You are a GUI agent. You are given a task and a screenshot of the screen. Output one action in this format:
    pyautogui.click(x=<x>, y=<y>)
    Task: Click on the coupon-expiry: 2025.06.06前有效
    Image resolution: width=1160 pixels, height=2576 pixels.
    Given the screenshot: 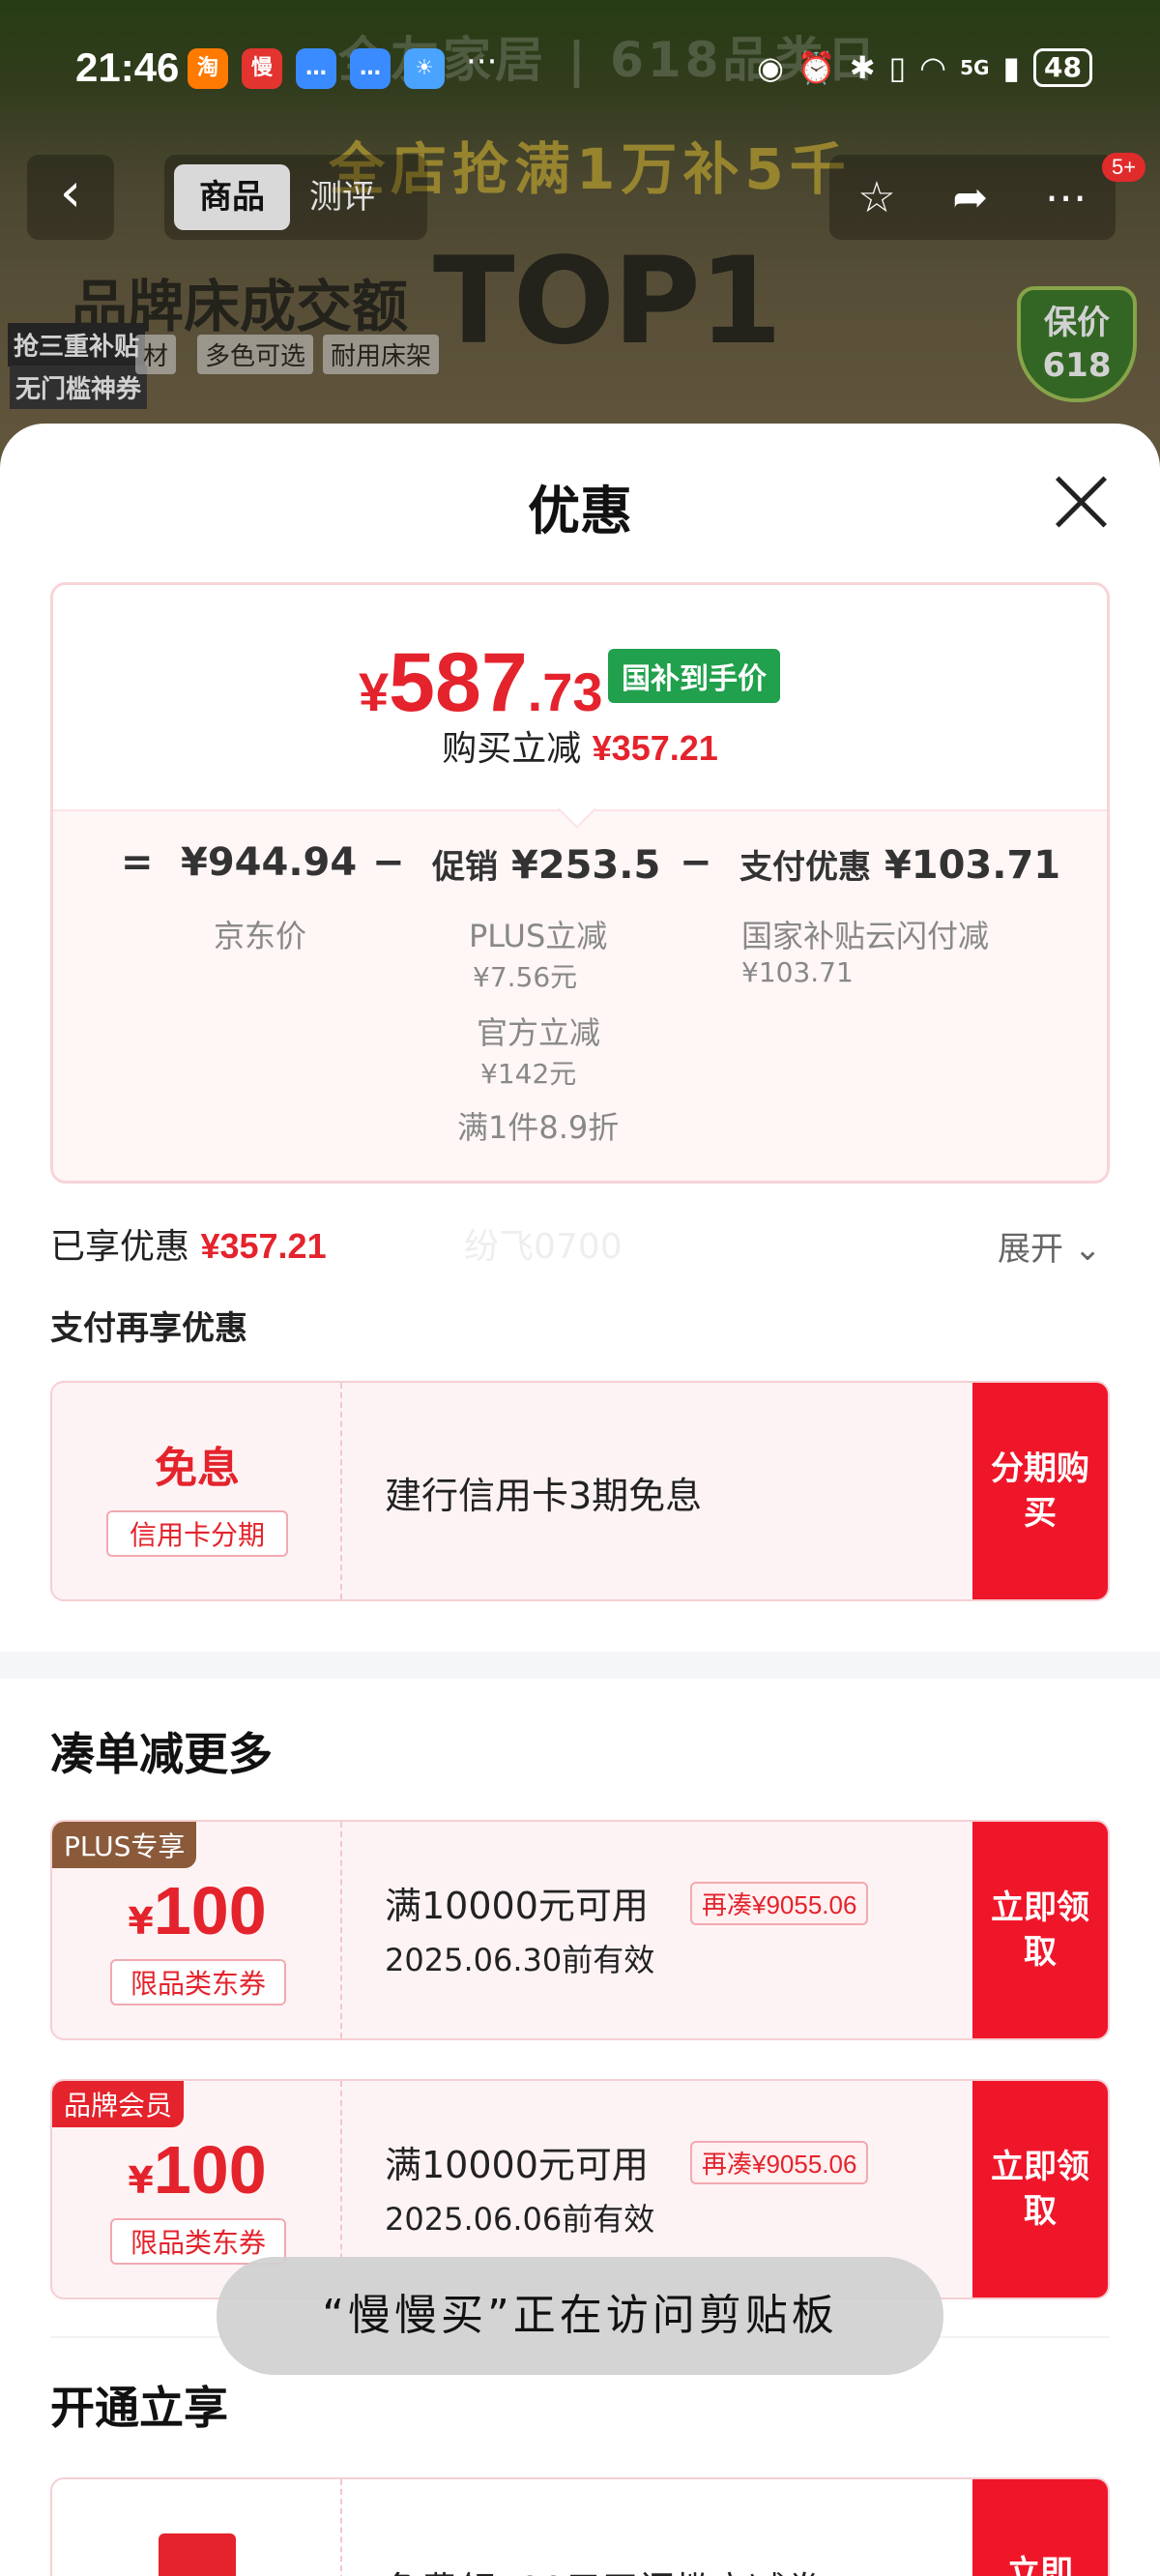 What is the action you would take?
    pyautogui.click(x=520, y=2219)
    